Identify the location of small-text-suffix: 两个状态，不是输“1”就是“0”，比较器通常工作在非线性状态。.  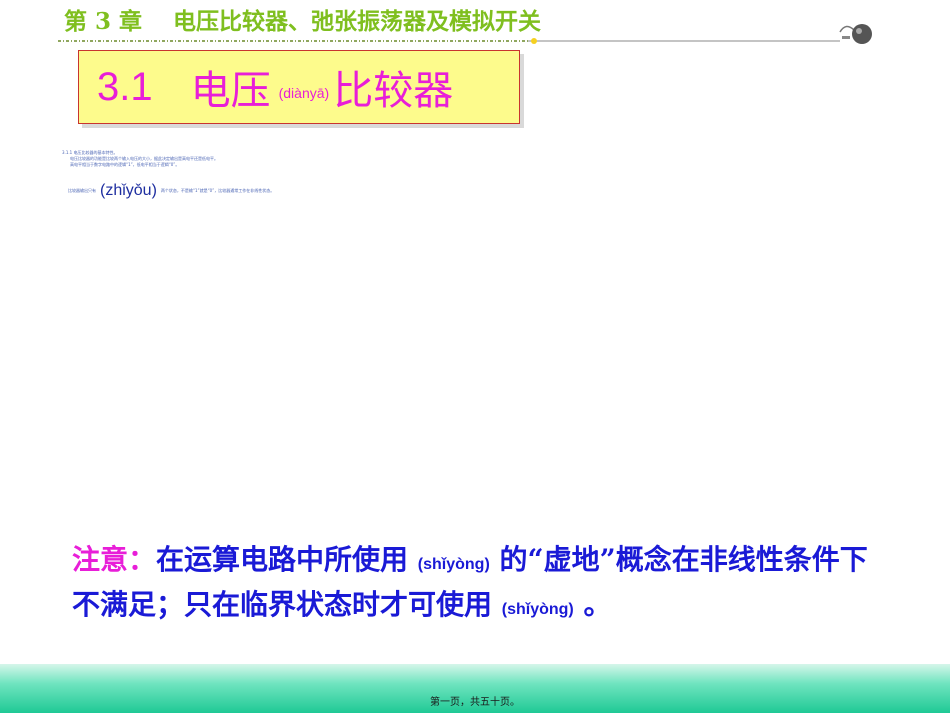
(217, 190).